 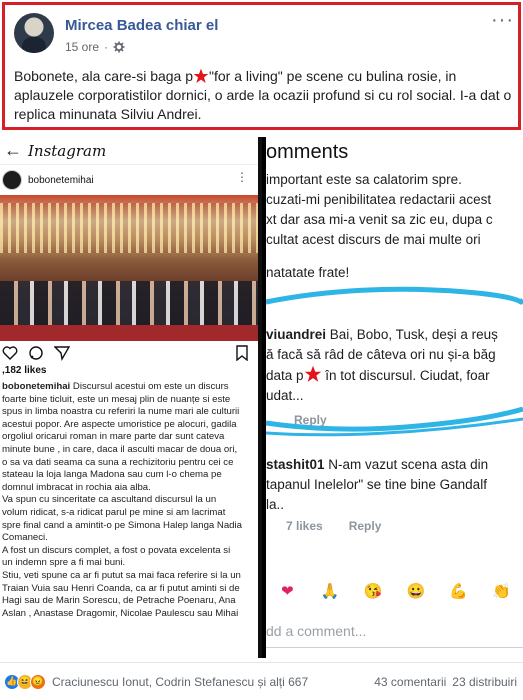 I want to click on instagram-header: ← Instagram, so click(x=129, y=151).